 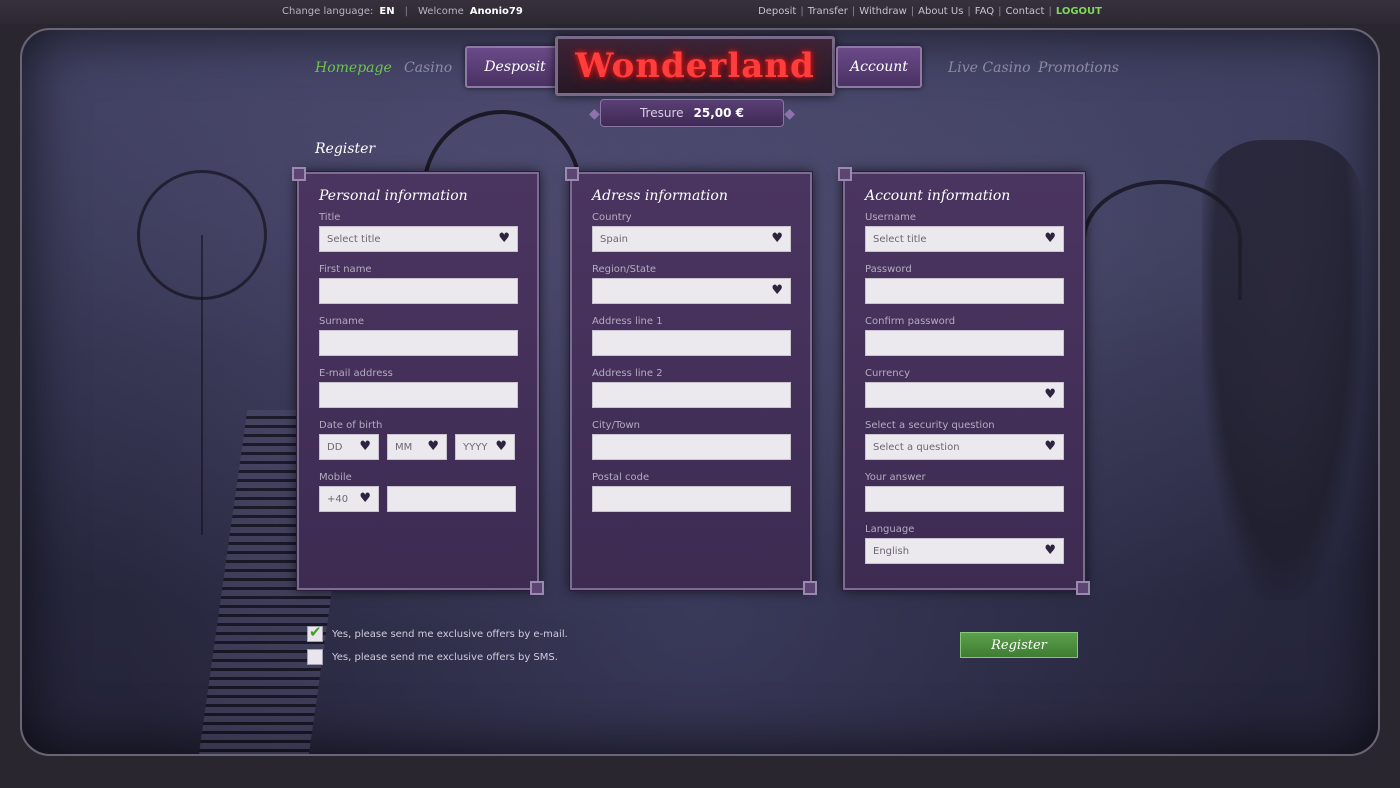 What do you see at coordinates (964, 447) in the screenshot?
I see `security-question-select: Select a question ♥` at bounding box center [964, 447].